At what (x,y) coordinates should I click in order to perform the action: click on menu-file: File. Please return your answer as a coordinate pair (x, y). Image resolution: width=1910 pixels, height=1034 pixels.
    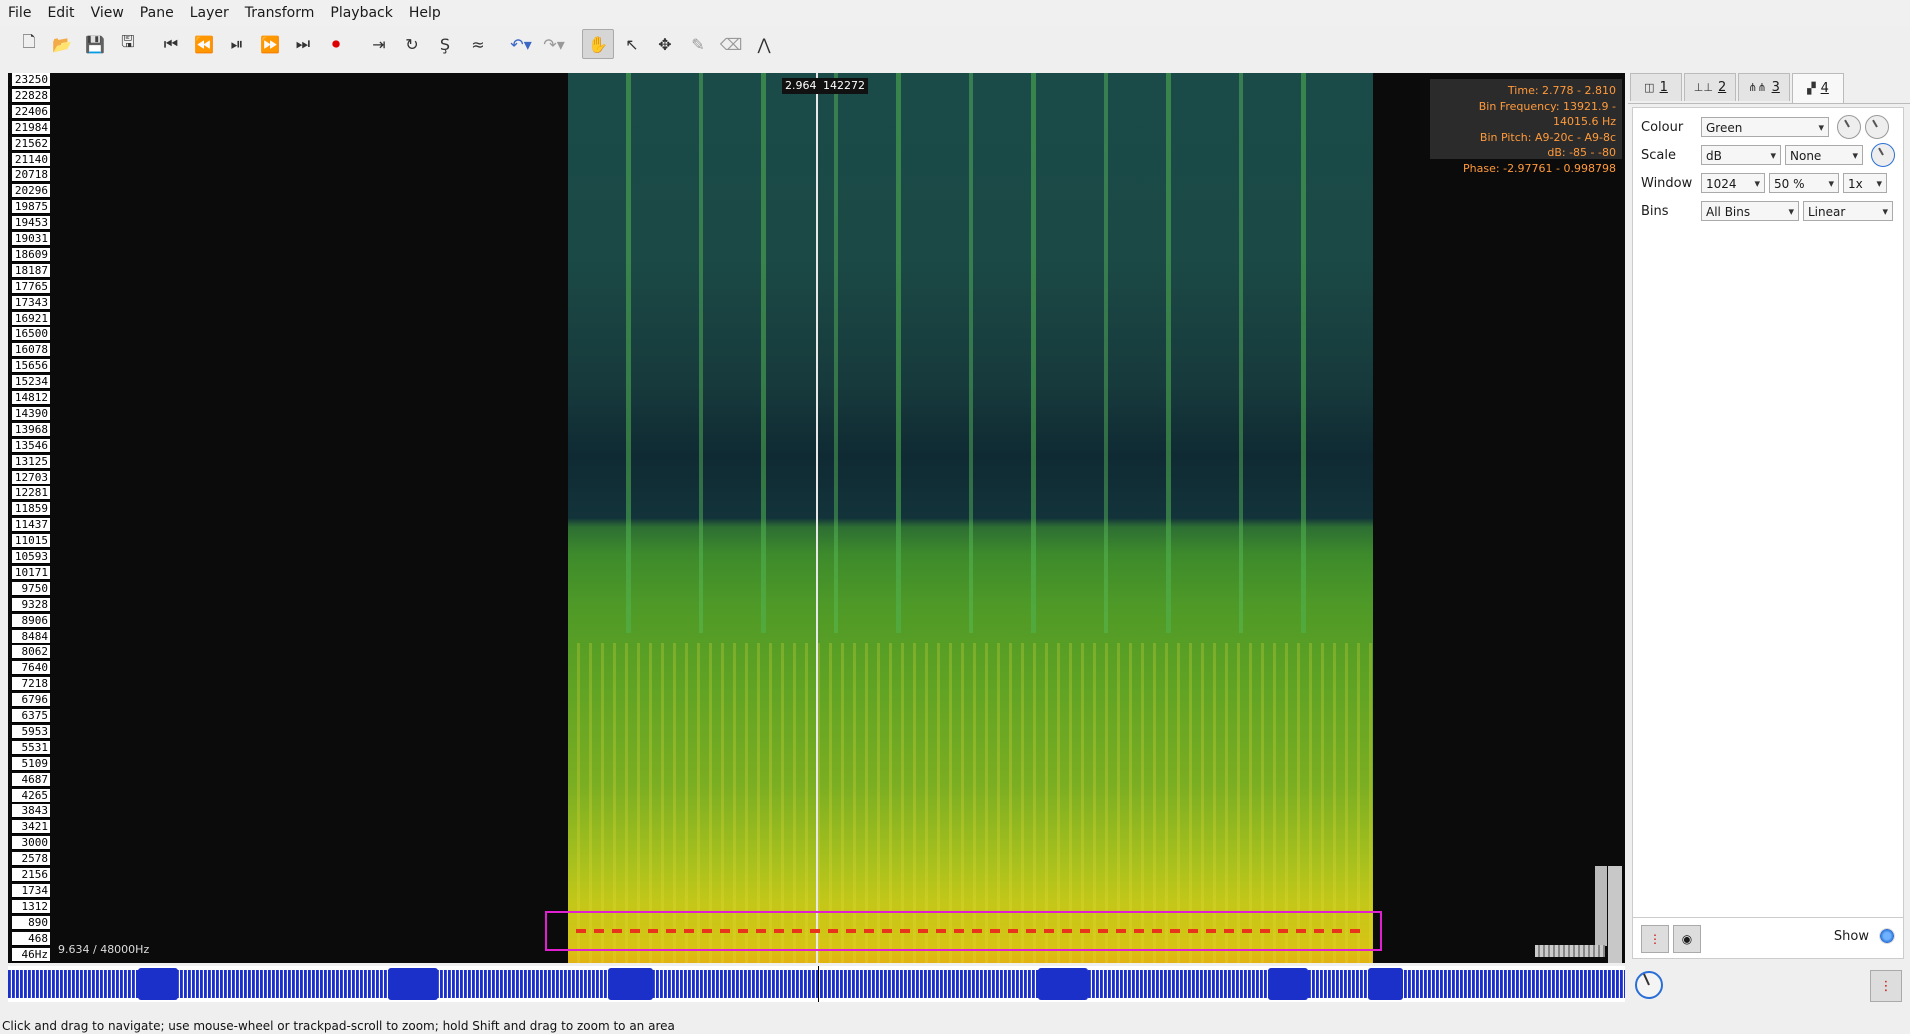
    Looking at the image, I should click on (19, 13).